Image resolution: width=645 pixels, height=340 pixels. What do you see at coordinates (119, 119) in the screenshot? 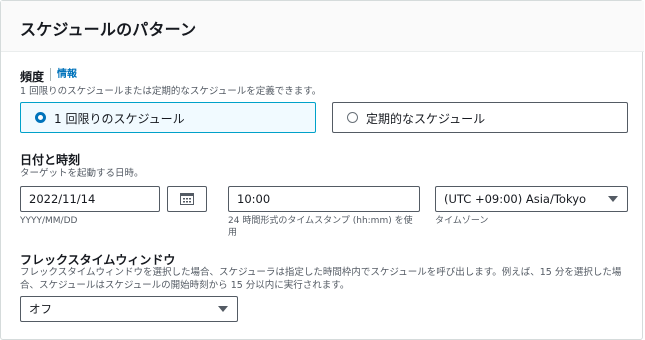
I see `option-label: 1 回限りのスケジュール` at bounding box center [119, 119].